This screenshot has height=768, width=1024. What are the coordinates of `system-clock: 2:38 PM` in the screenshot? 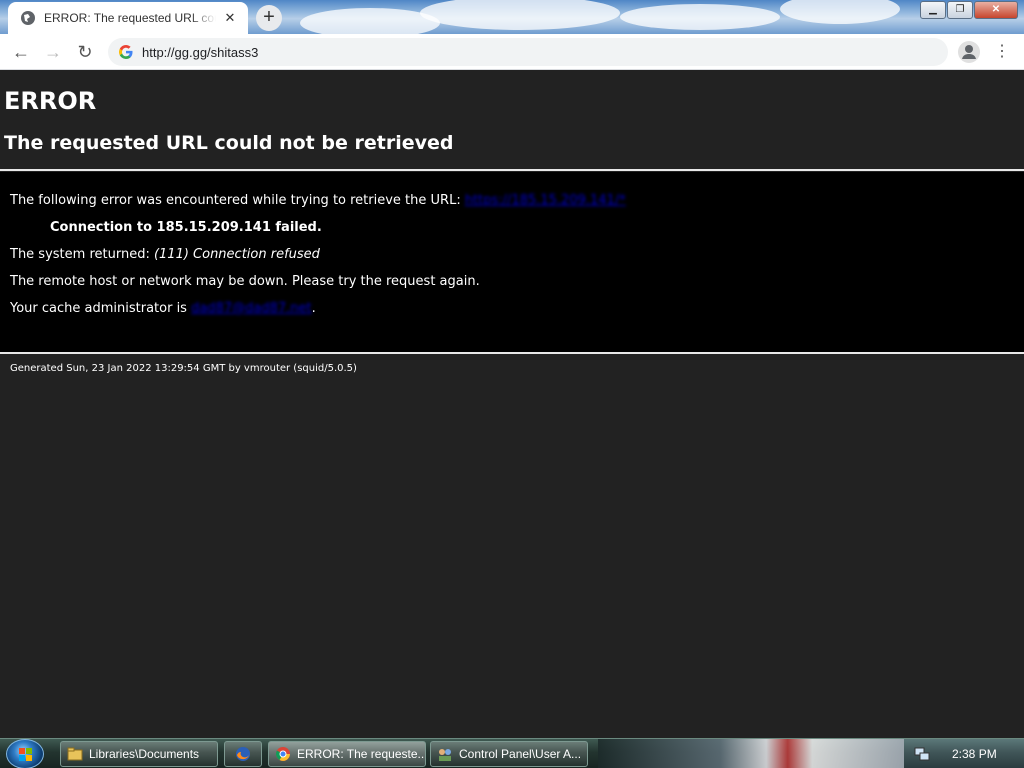 It's located at (974, 754).